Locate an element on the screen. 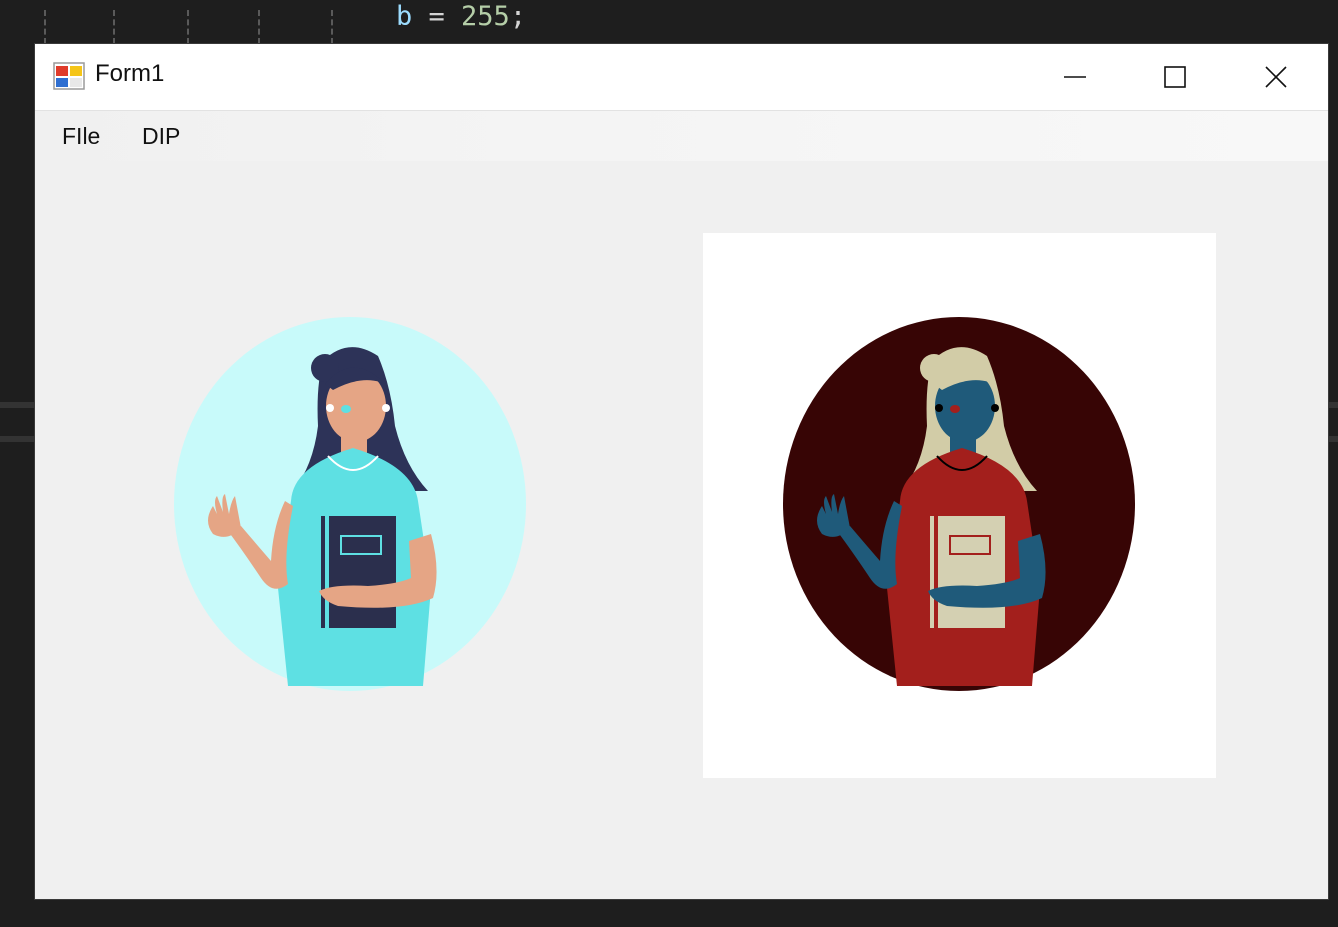  code-number: 255 is located at coordinates (485, 16).